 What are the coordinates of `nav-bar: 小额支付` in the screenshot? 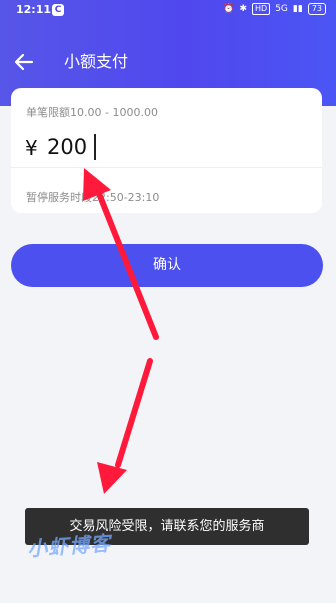 It's located at (168, 62).